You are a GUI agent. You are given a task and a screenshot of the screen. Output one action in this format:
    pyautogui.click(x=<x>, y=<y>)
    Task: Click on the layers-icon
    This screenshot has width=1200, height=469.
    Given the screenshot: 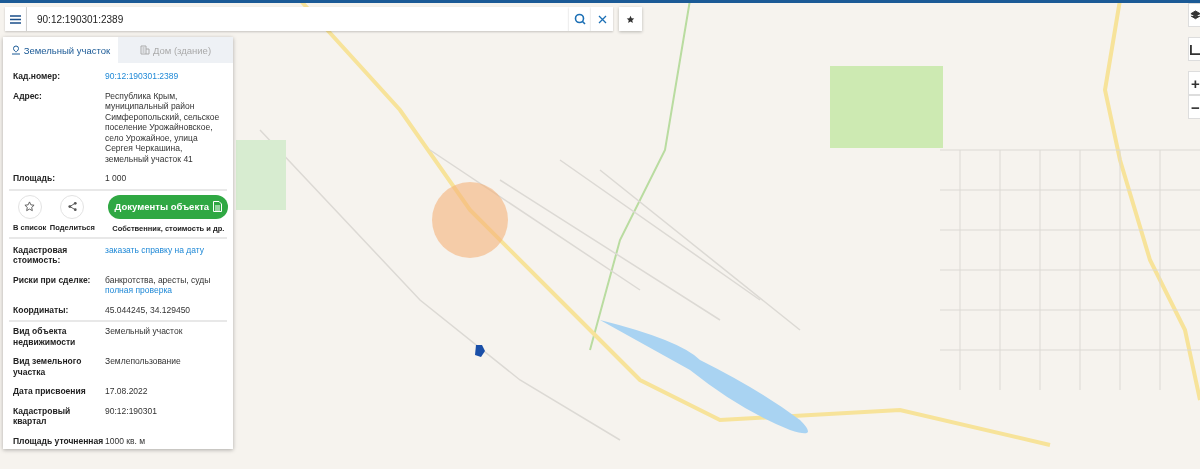 What is the action you would take?
    pyautogui.click(x=1195, y=15)
    